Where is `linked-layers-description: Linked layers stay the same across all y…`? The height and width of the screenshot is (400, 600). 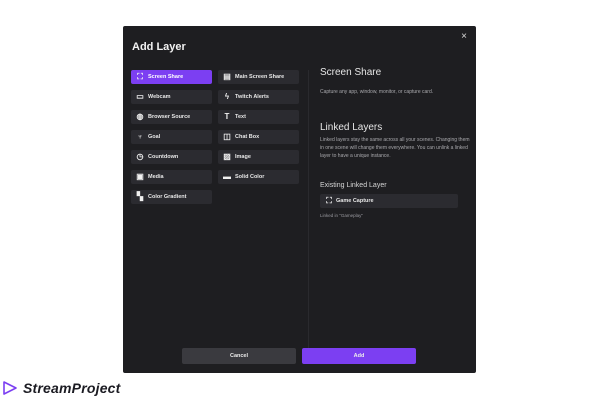
linked-layers-description: Linked layers stay the same across all y… is located at coordinates (395, 148).